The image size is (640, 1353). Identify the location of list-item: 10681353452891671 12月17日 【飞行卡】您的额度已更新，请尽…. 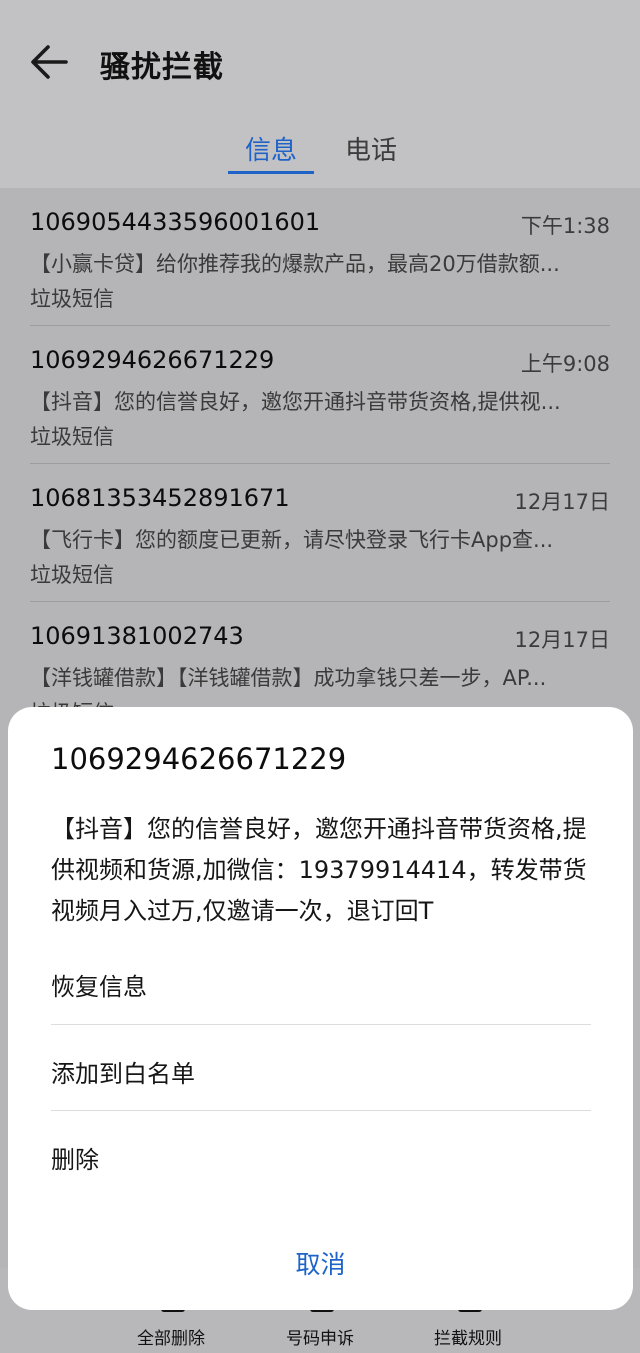
(320, 533).